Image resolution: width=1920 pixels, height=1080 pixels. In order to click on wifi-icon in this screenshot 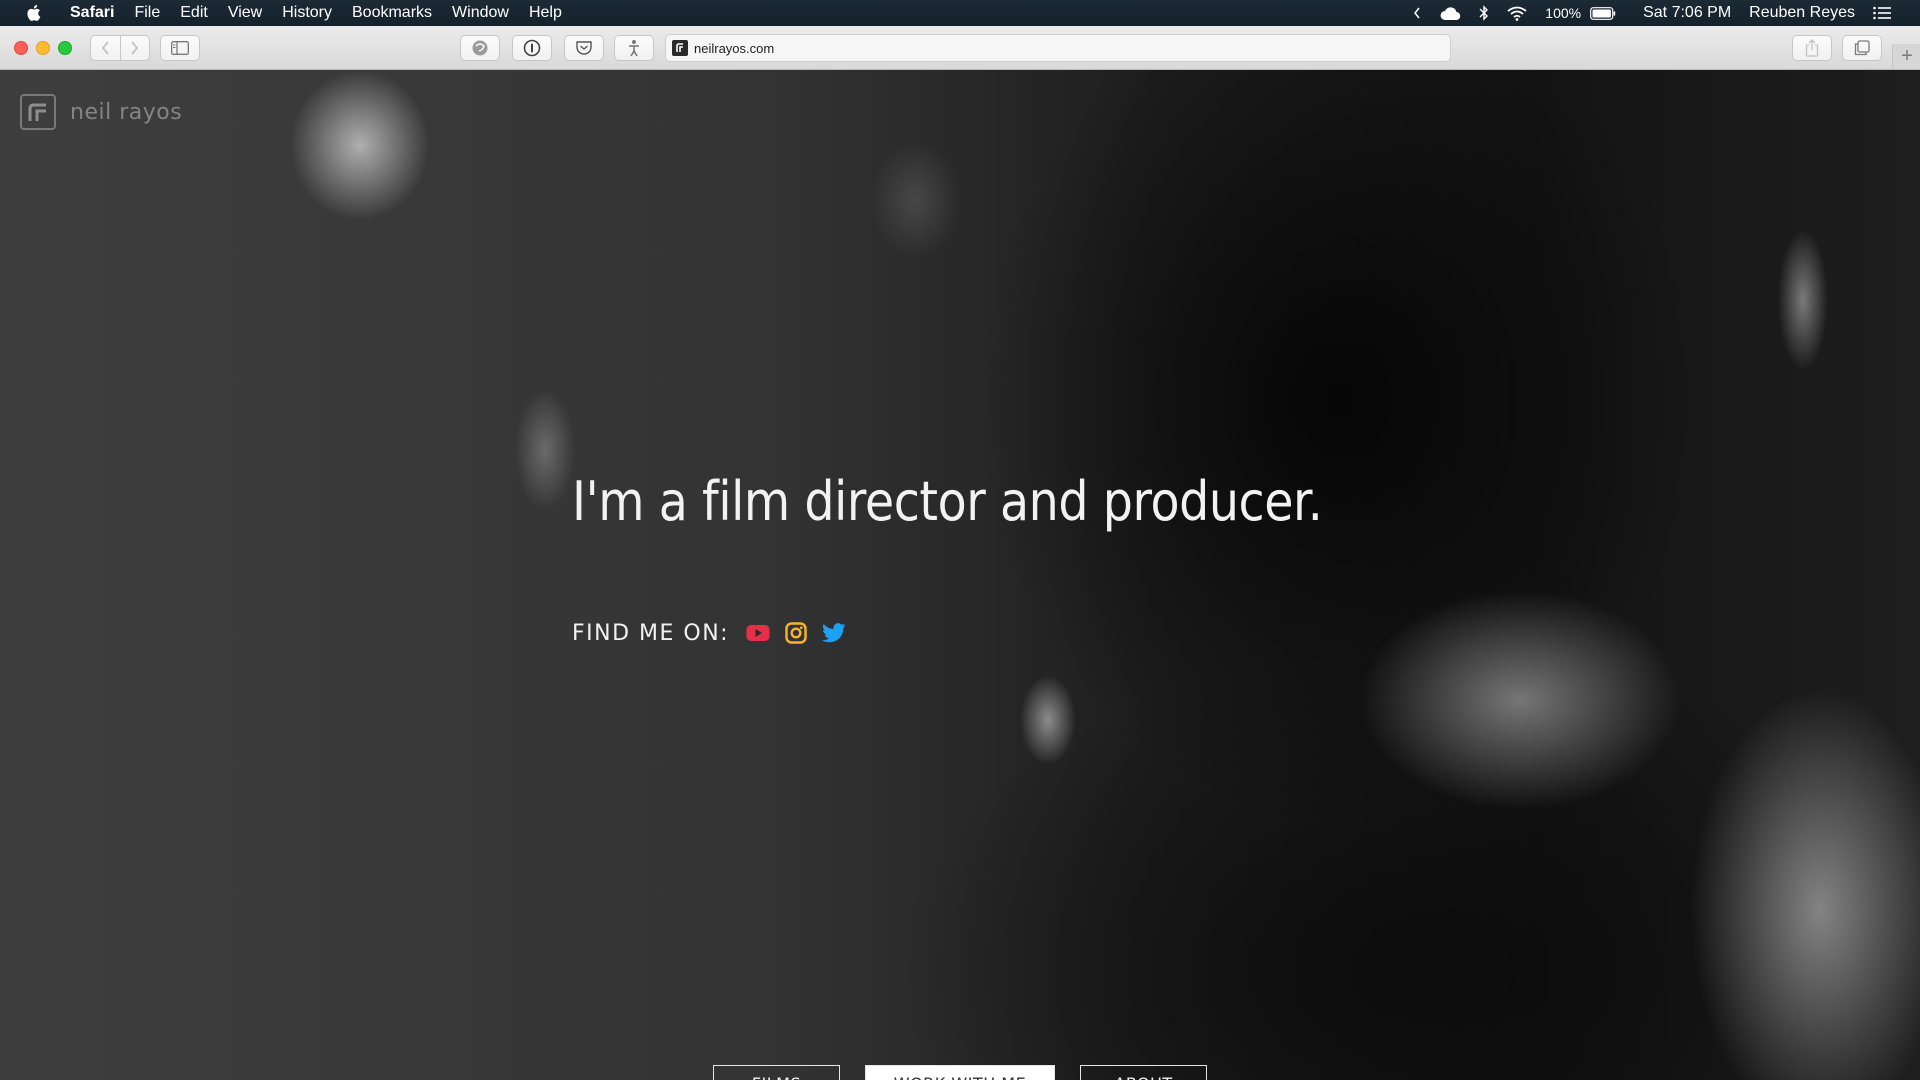, I will do `click(1517, 13)`.